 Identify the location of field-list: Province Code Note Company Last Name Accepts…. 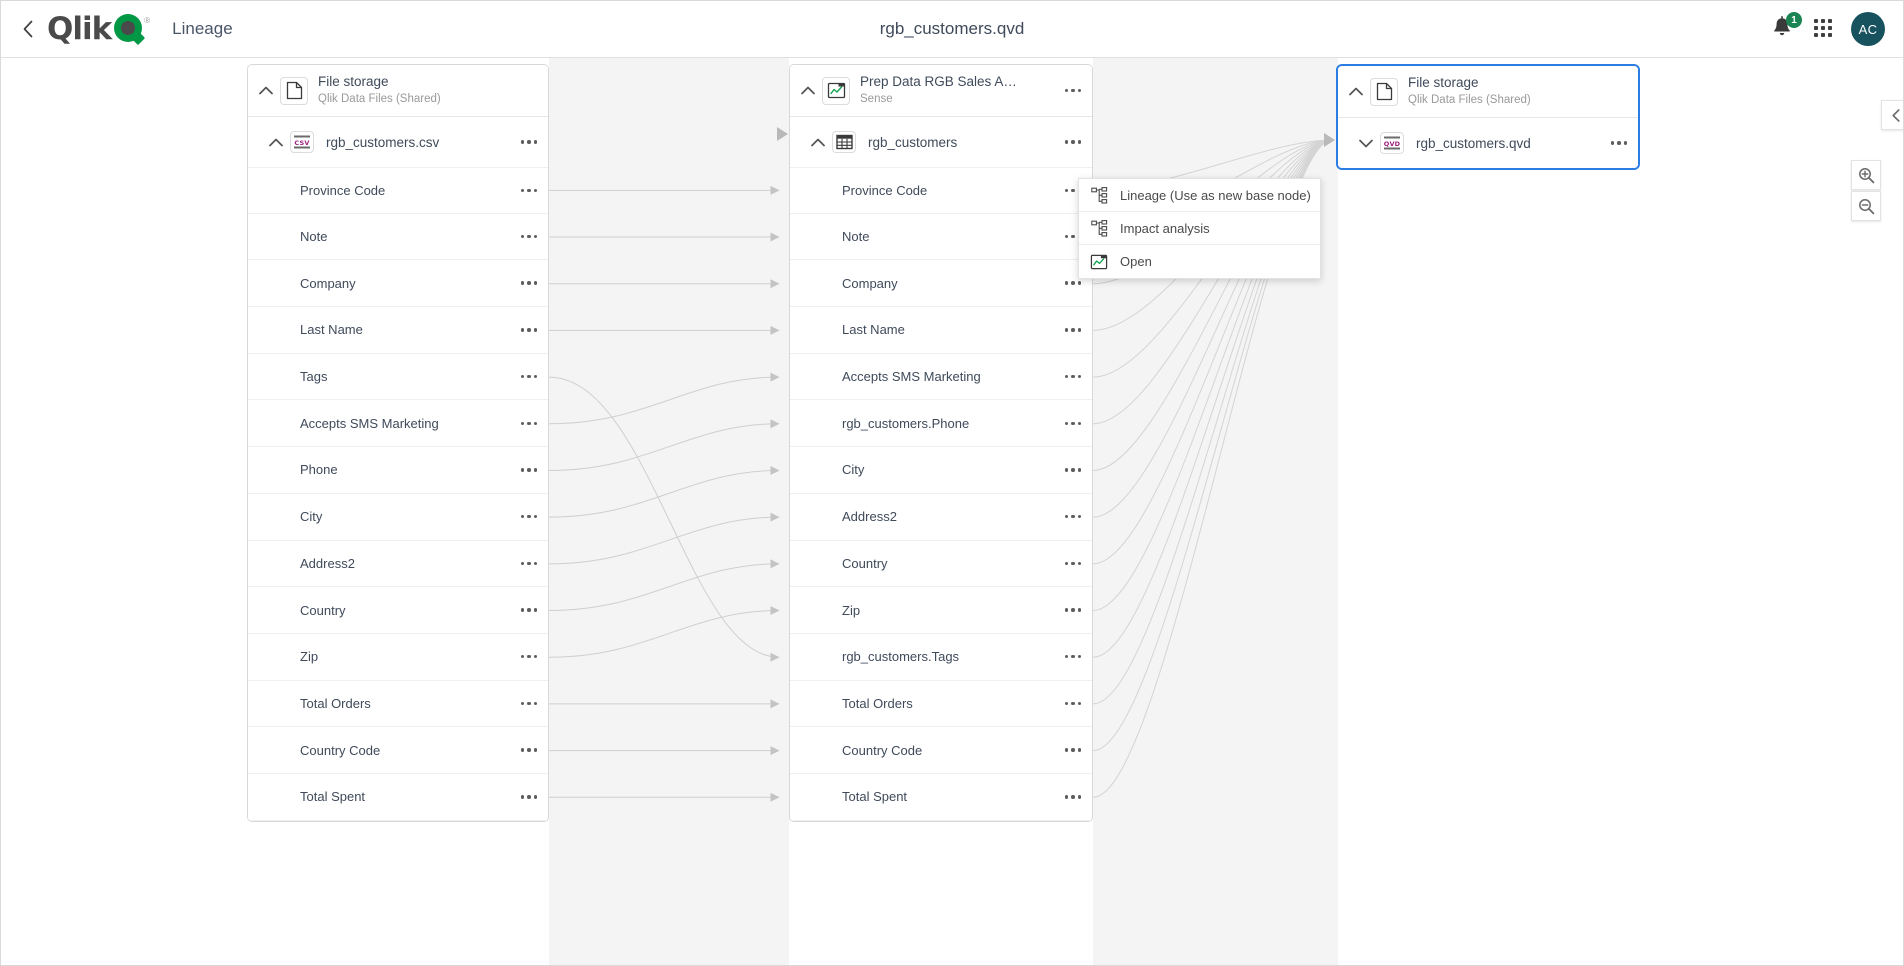
(941, 494).